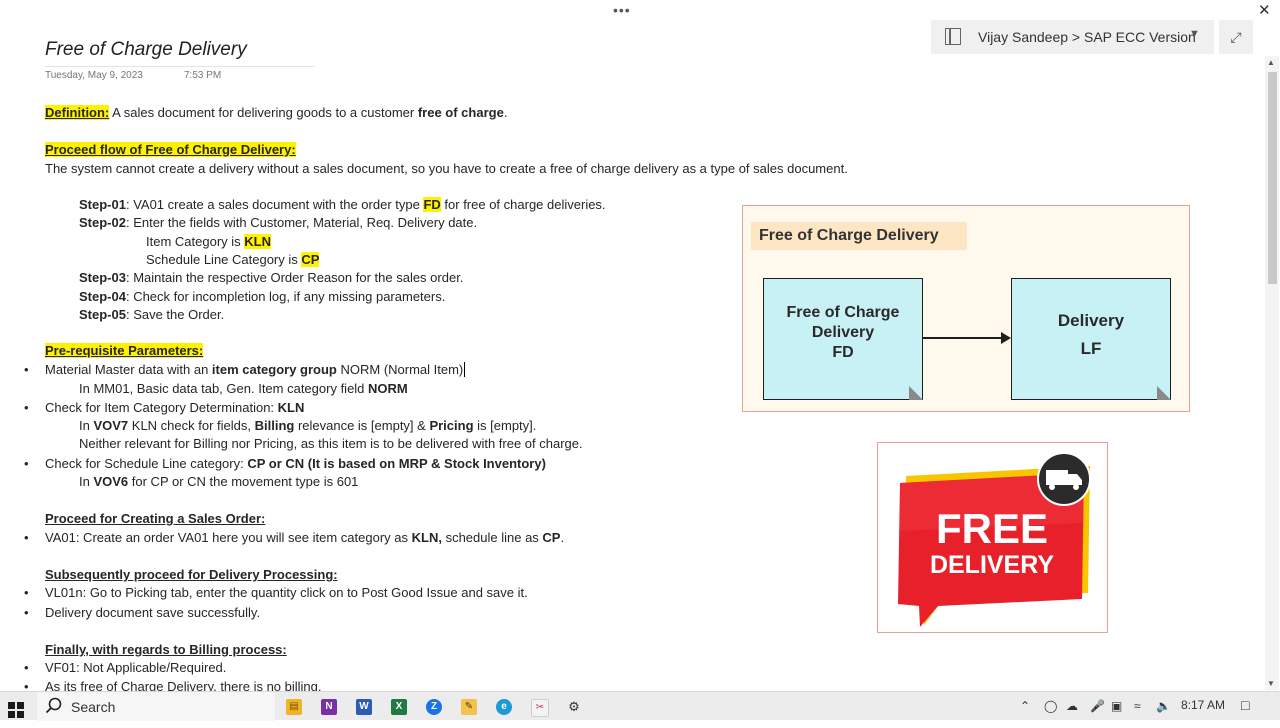 This screenshot has height=728, width=1280. I want to click on wifi-icon: ≈, so click(1137, 706).